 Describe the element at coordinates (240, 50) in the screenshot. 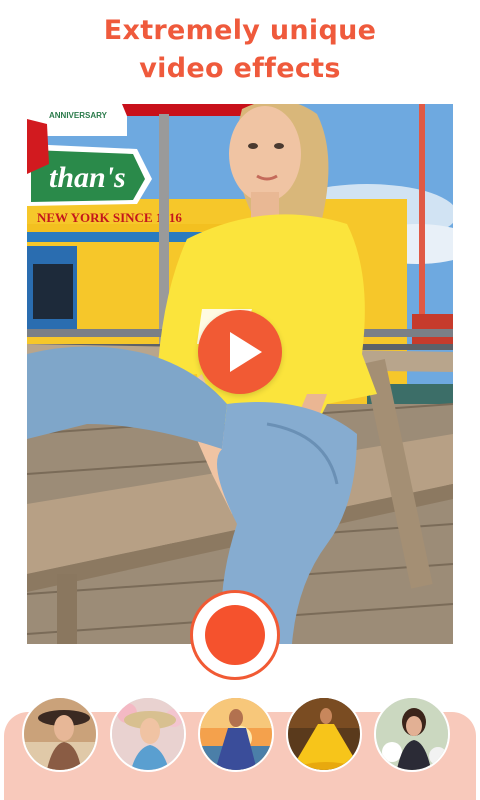

I see `headline: Extremely unique video effects` at that location.